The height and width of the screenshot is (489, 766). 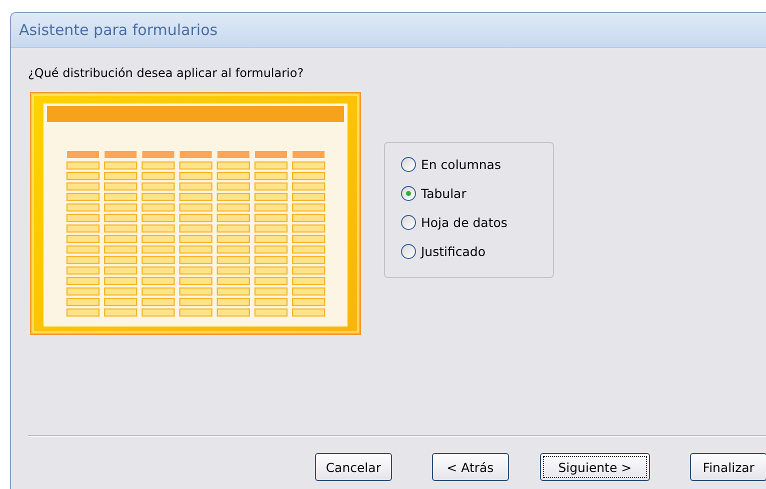 I want to click on radio-option: Justificado, so click(x=477, y=251).